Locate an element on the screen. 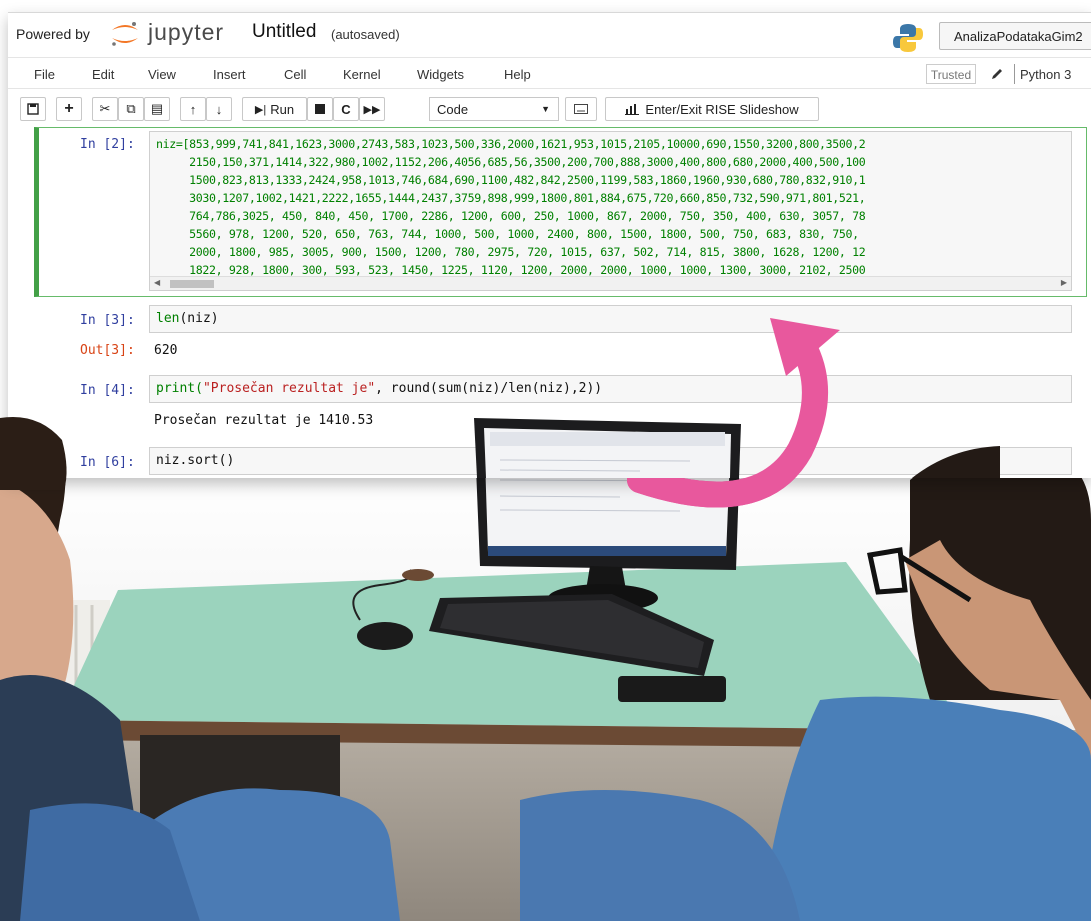  python-logo-icon is located at coordinates (908, 38).